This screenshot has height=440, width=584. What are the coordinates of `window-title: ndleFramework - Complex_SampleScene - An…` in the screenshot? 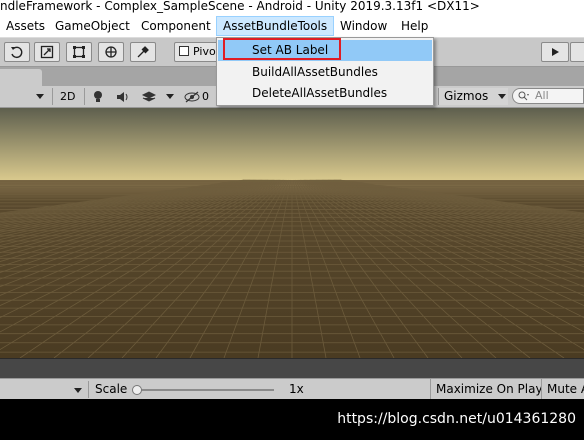 It's located at (292, 7).